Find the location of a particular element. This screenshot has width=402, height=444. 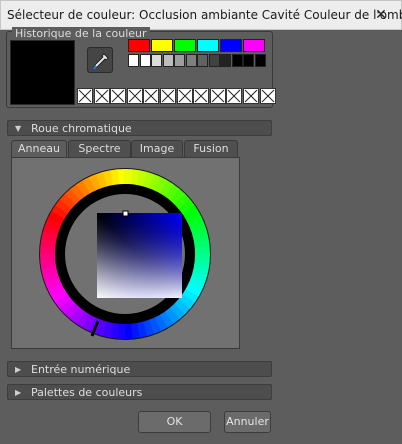

palettes-header: ▶ Palettes de couleurs is located at coordinates (139, 392).